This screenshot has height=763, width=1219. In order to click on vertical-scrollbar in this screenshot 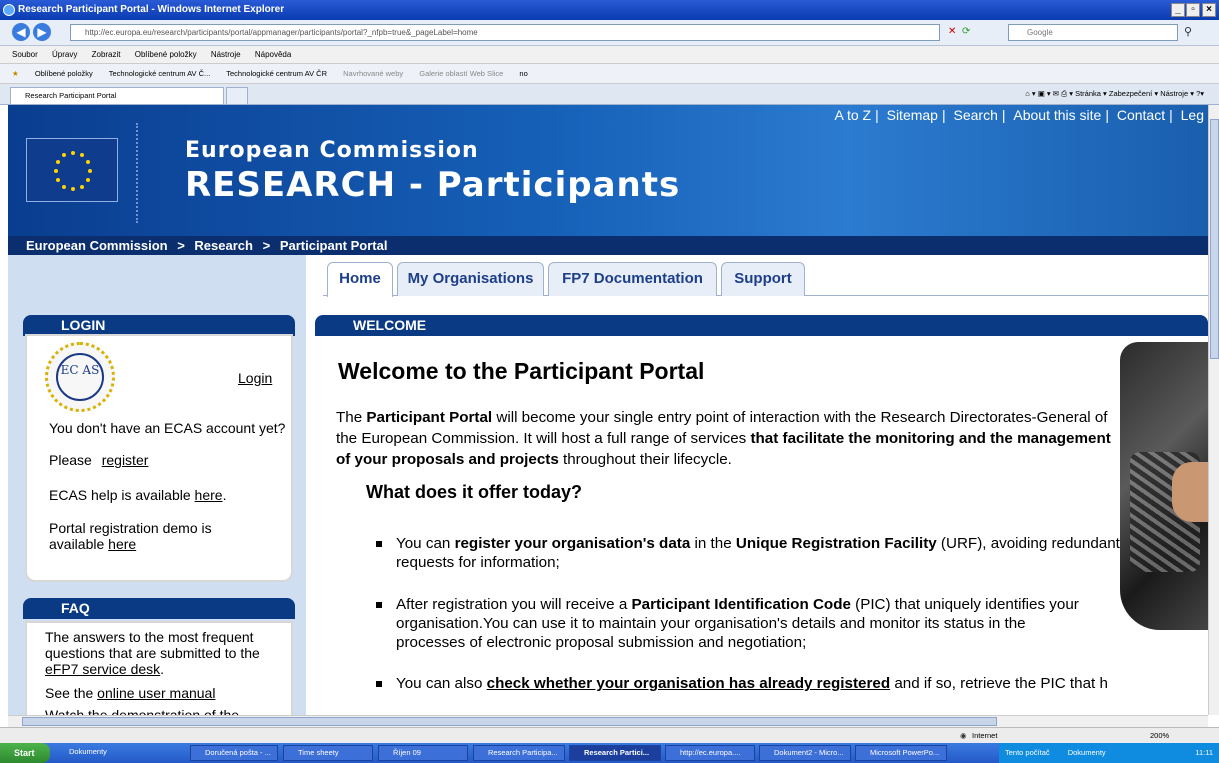, I will do `click(1213, 410)`.